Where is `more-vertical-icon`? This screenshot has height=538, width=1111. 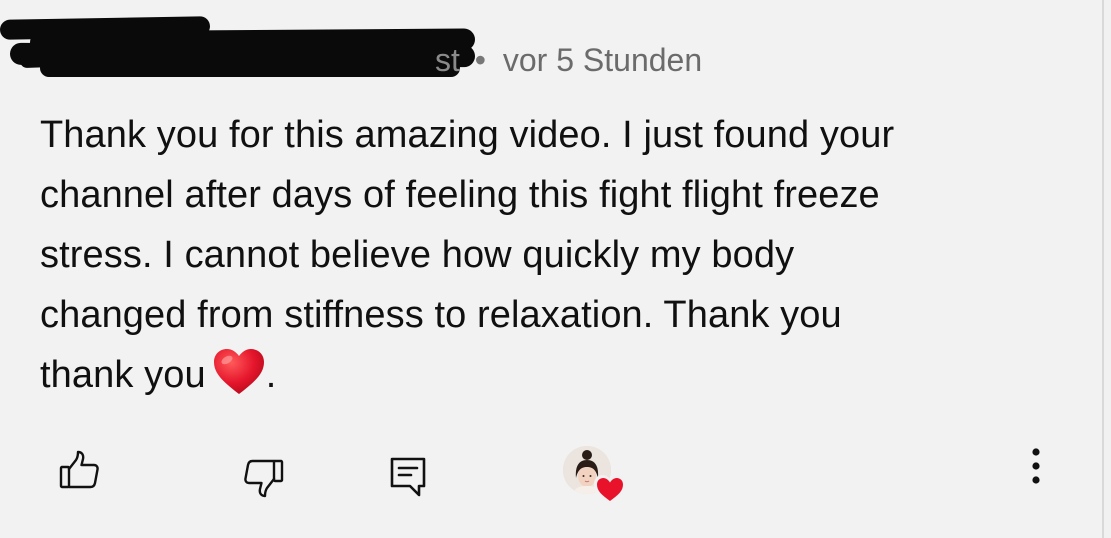
more-vertical-icon is located at coordinates (1036, 468).